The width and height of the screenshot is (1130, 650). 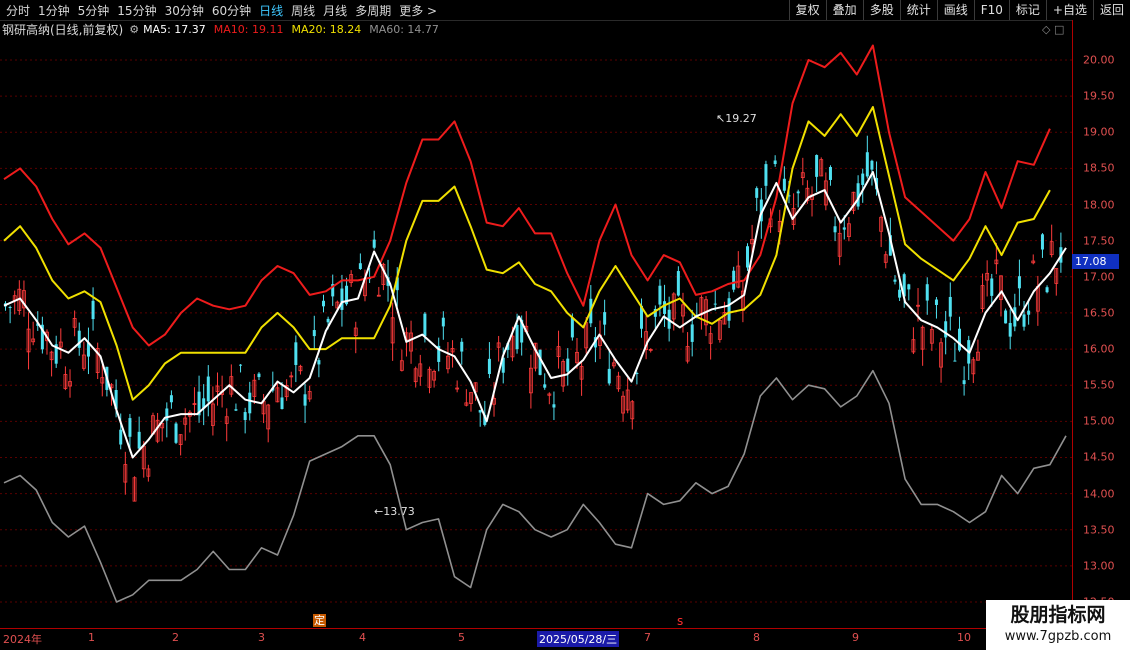 I want to click on toolbar-button: F10, so click(x=991, y=10).